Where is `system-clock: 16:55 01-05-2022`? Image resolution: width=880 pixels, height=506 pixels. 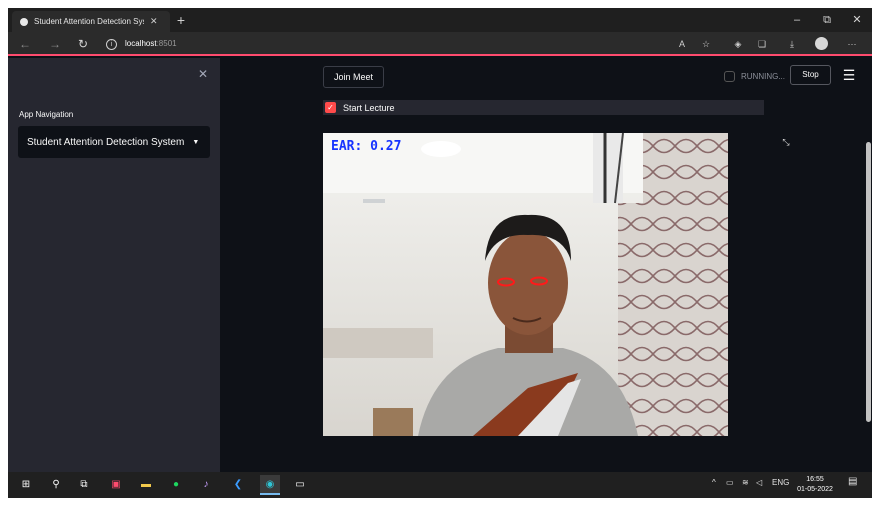 system-clock: 16:55 01-05-2022 is located at coordinates (815, 485).